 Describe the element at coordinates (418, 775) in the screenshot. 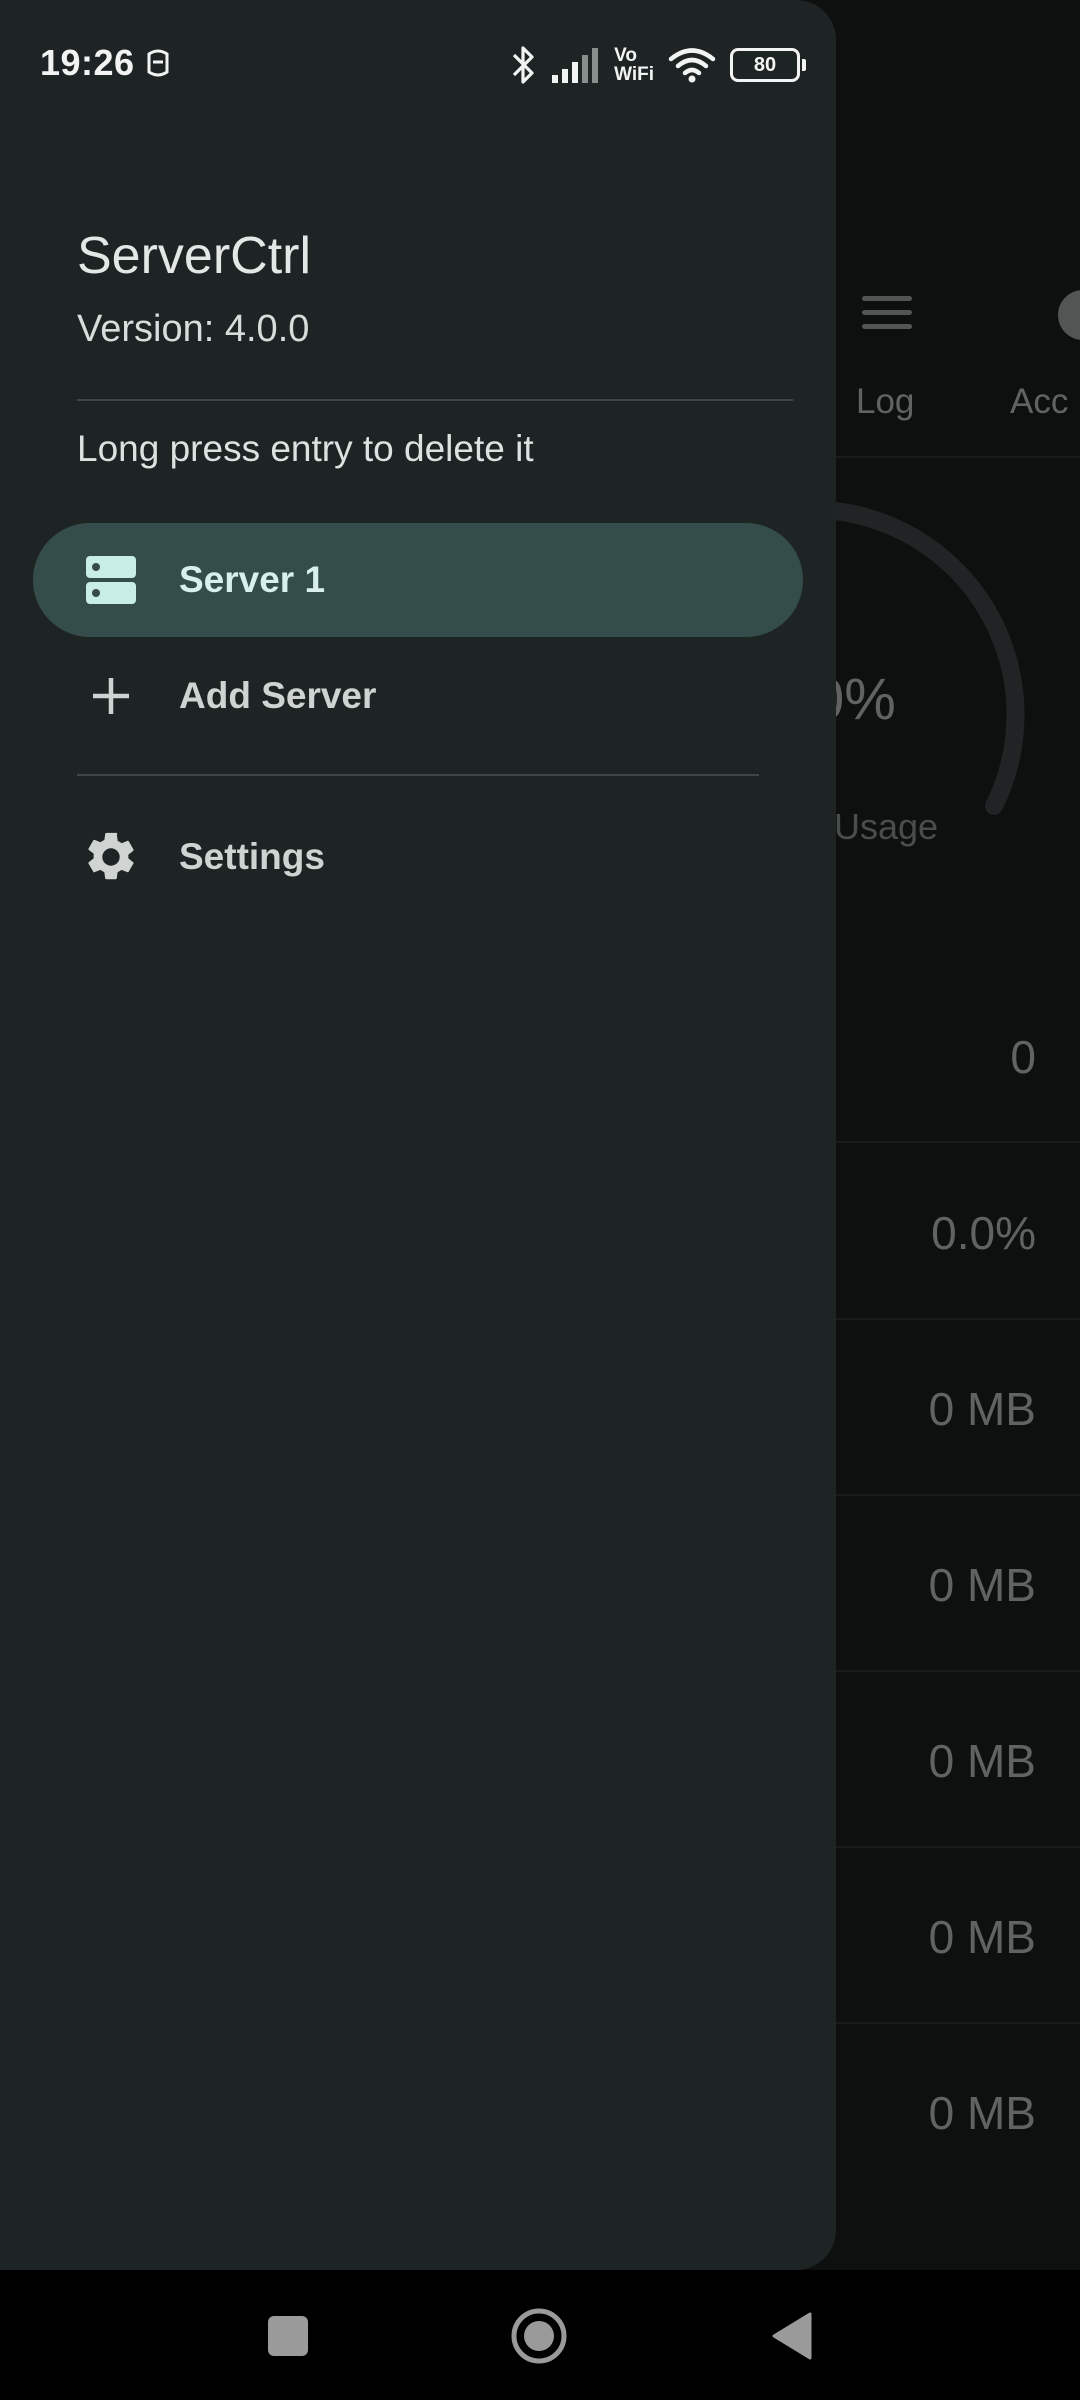

I see `nav-divider` at that location.